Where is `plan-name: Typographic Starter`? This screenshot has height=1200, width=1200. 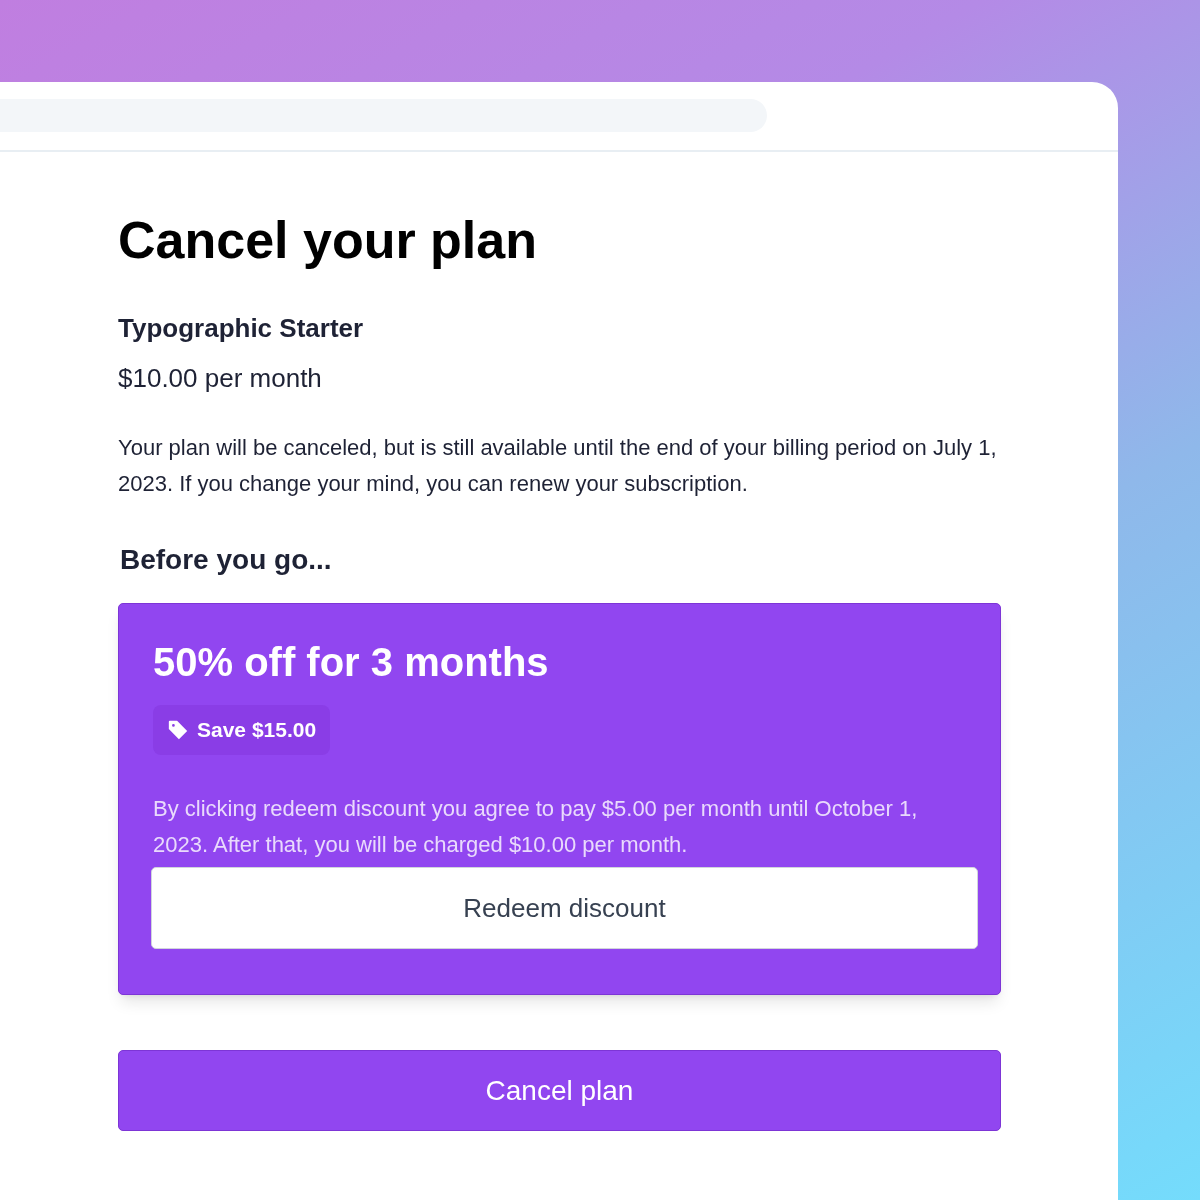
plan-name: Typographic Starter is located at coordinates (241, 328).